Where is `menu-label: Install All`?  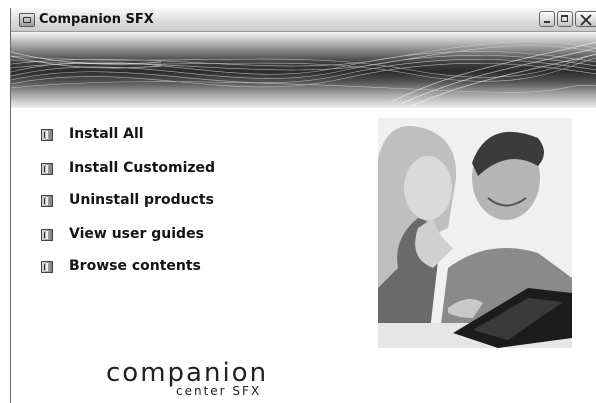
menu-label: Install All is located at coordinates (106, 134).